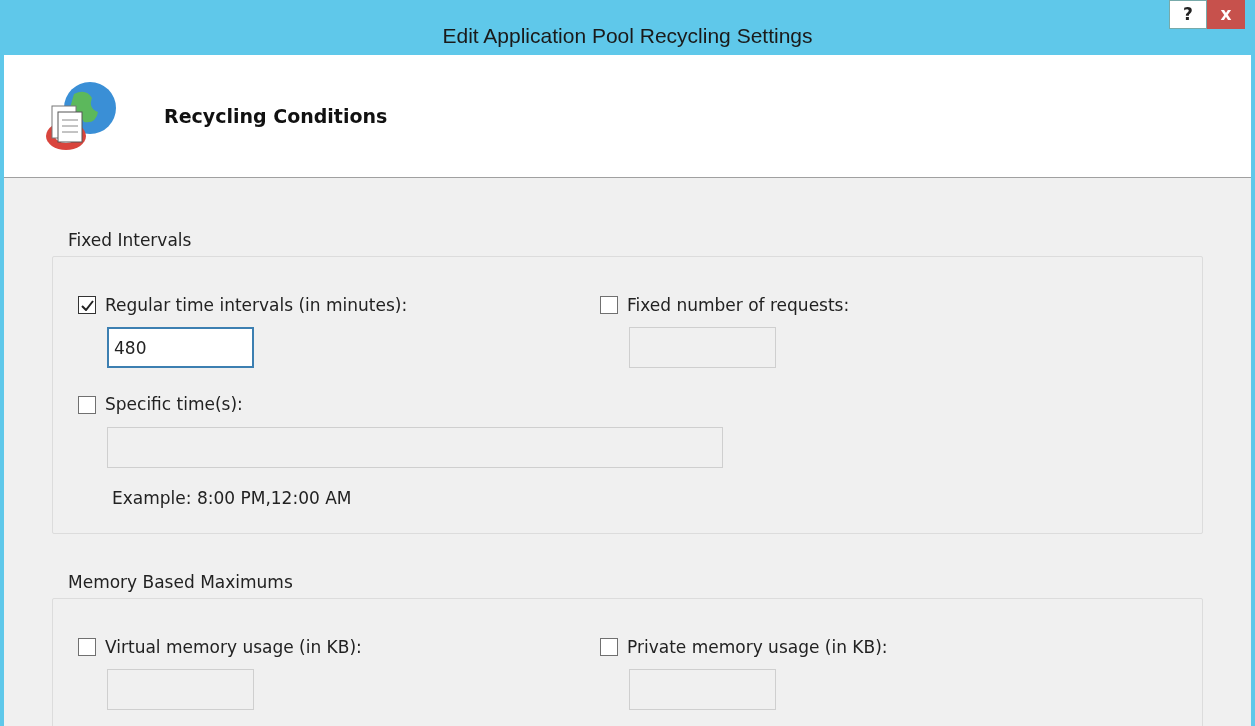  Describe the element at coordinates (1188, 14) in the screenshot. I see `help-button: ?` at that location.